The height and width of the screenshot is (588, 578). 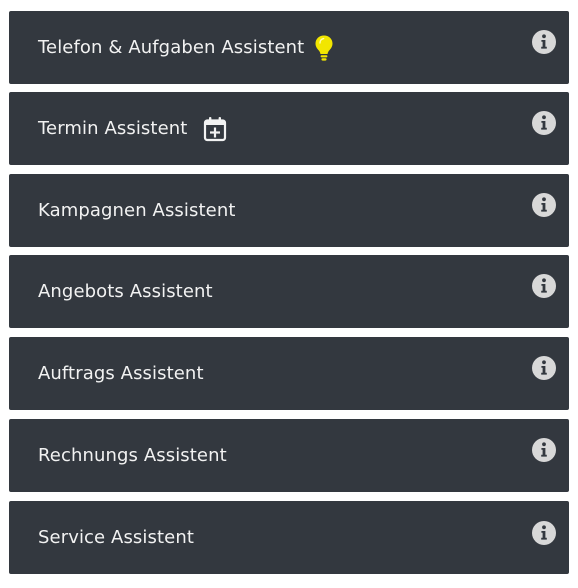 I want to click on tile-label-wrap: Telefon & Aufgaben Assistent, so click(x=186, y=47).